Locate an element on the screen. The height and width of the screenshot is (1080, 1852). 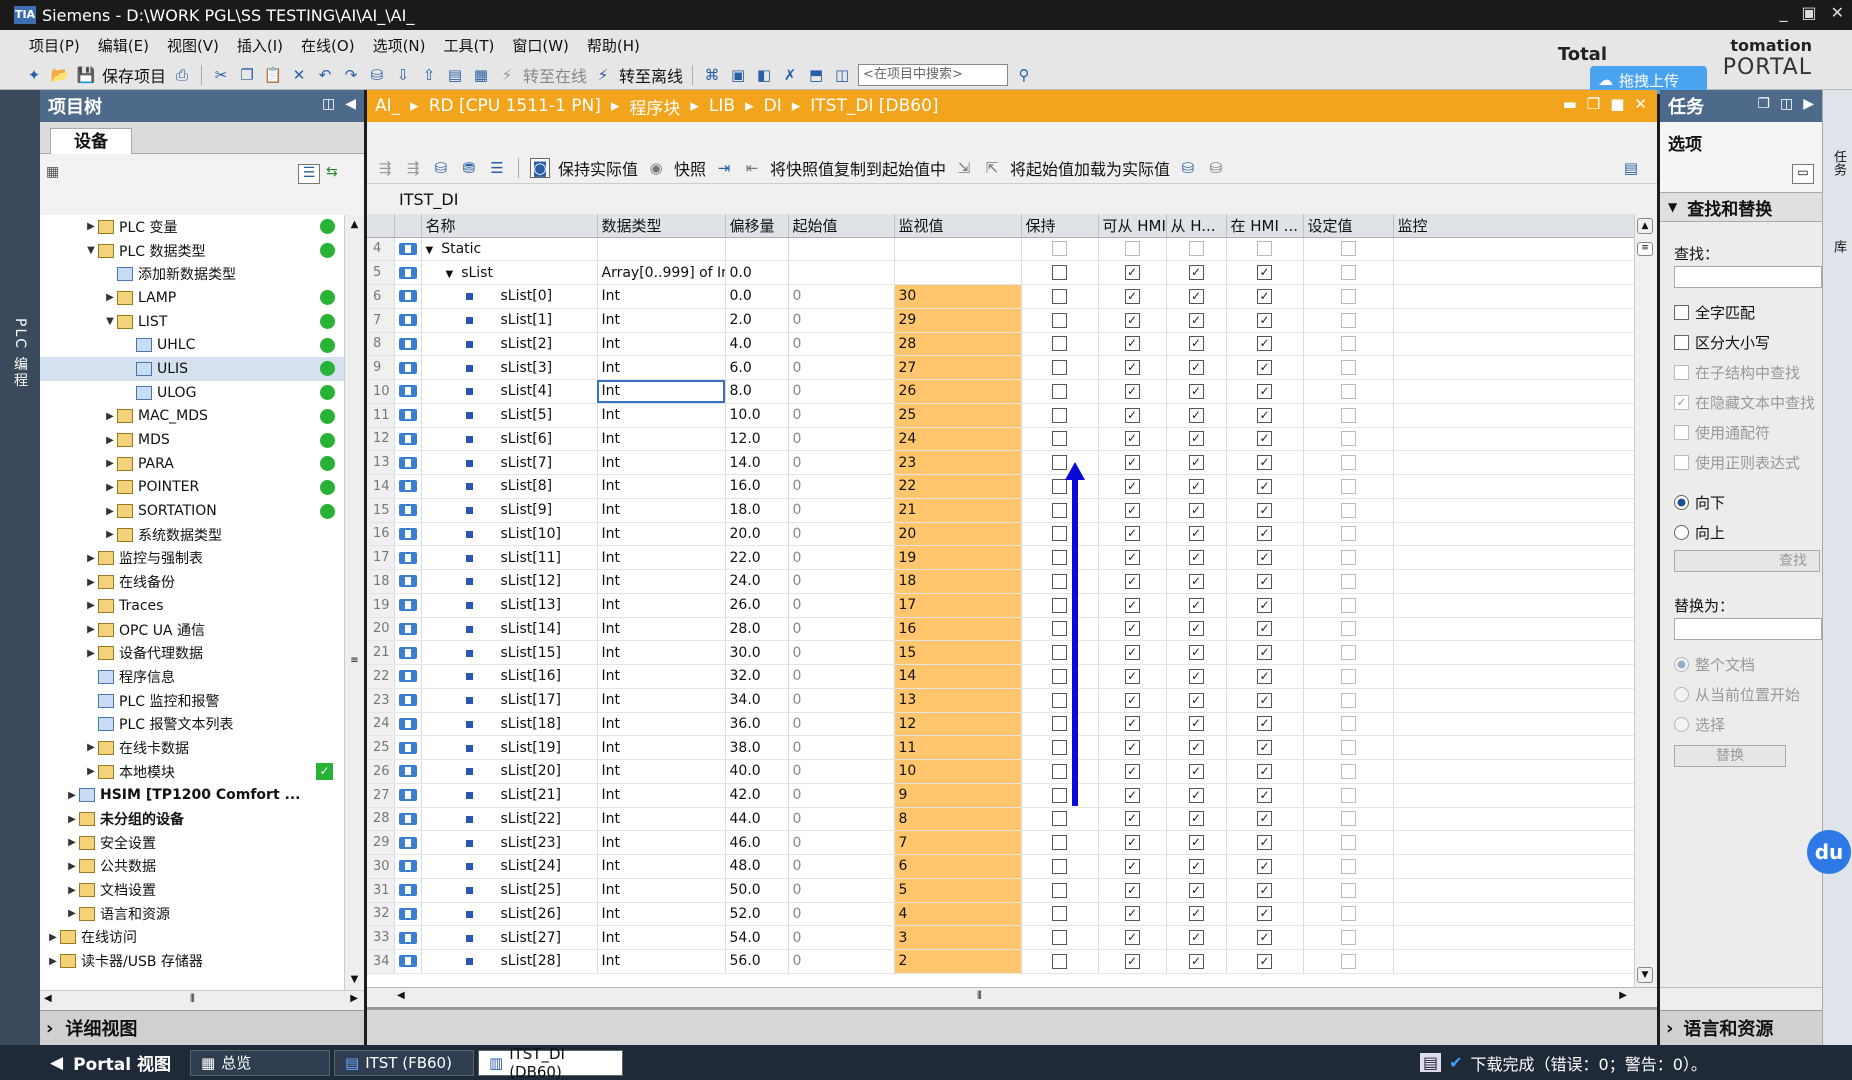
editor-float-icon: ❐ is located at coordinates (1593, 104).